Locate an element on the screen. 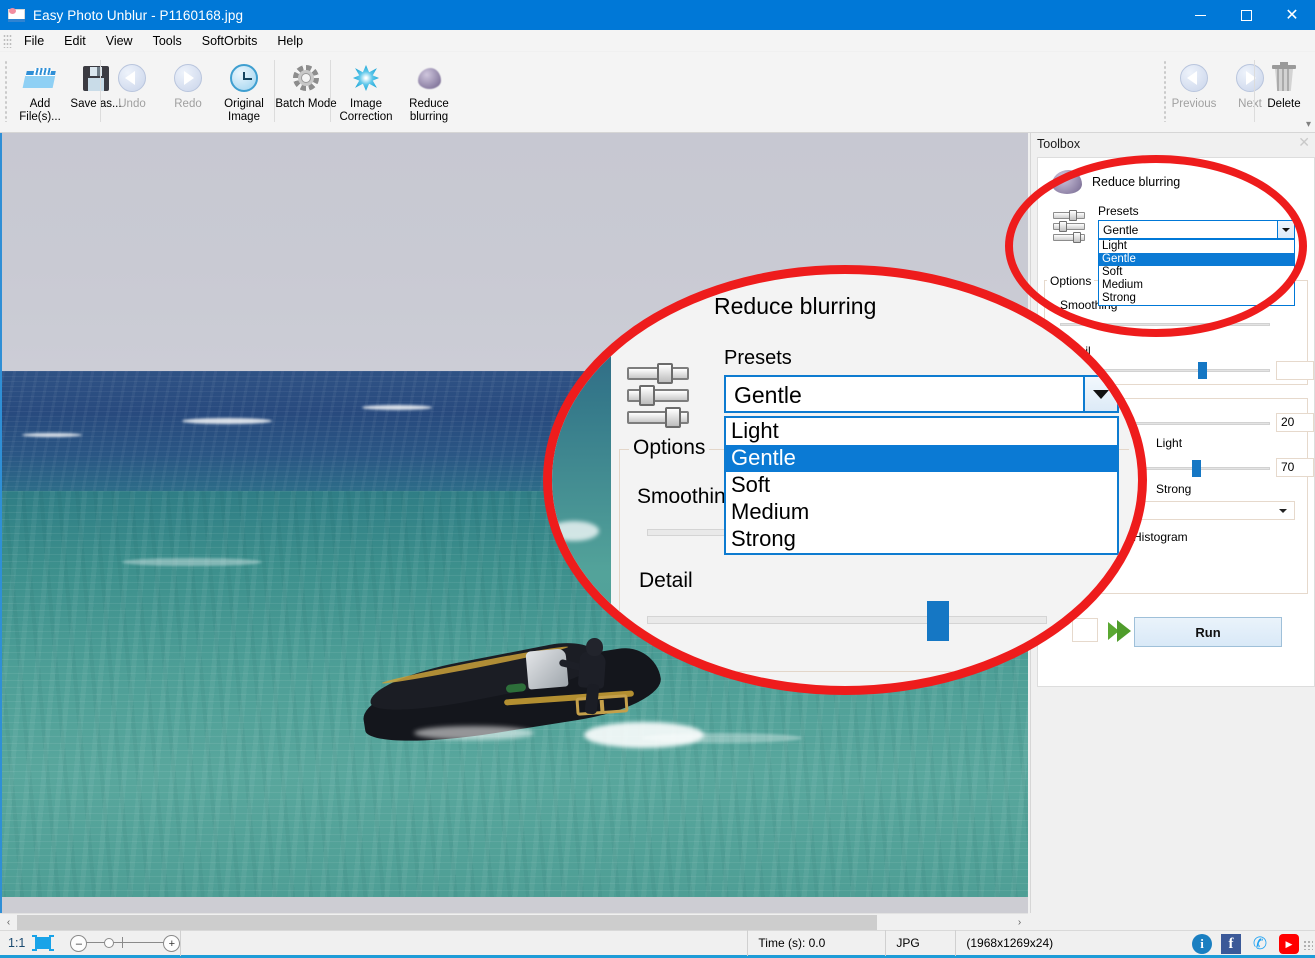  strong-label: Strong is located at coordinates (1174, 489).